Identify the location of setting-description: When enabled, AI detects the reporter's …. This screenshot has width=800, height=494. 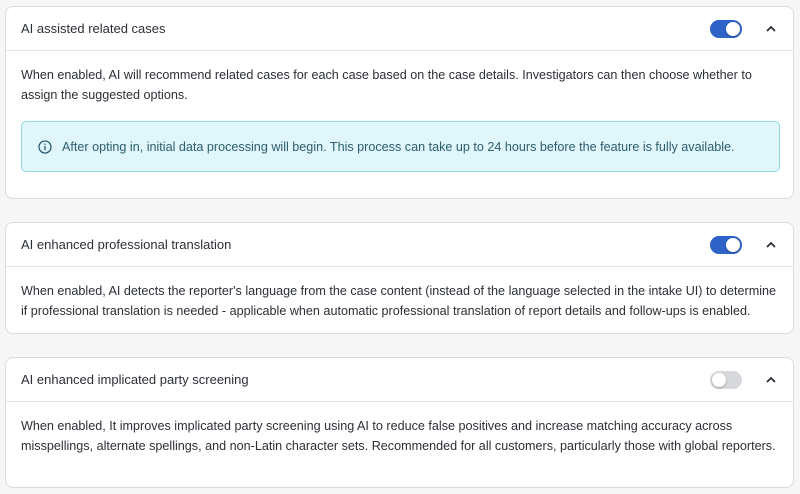
(398, 301).